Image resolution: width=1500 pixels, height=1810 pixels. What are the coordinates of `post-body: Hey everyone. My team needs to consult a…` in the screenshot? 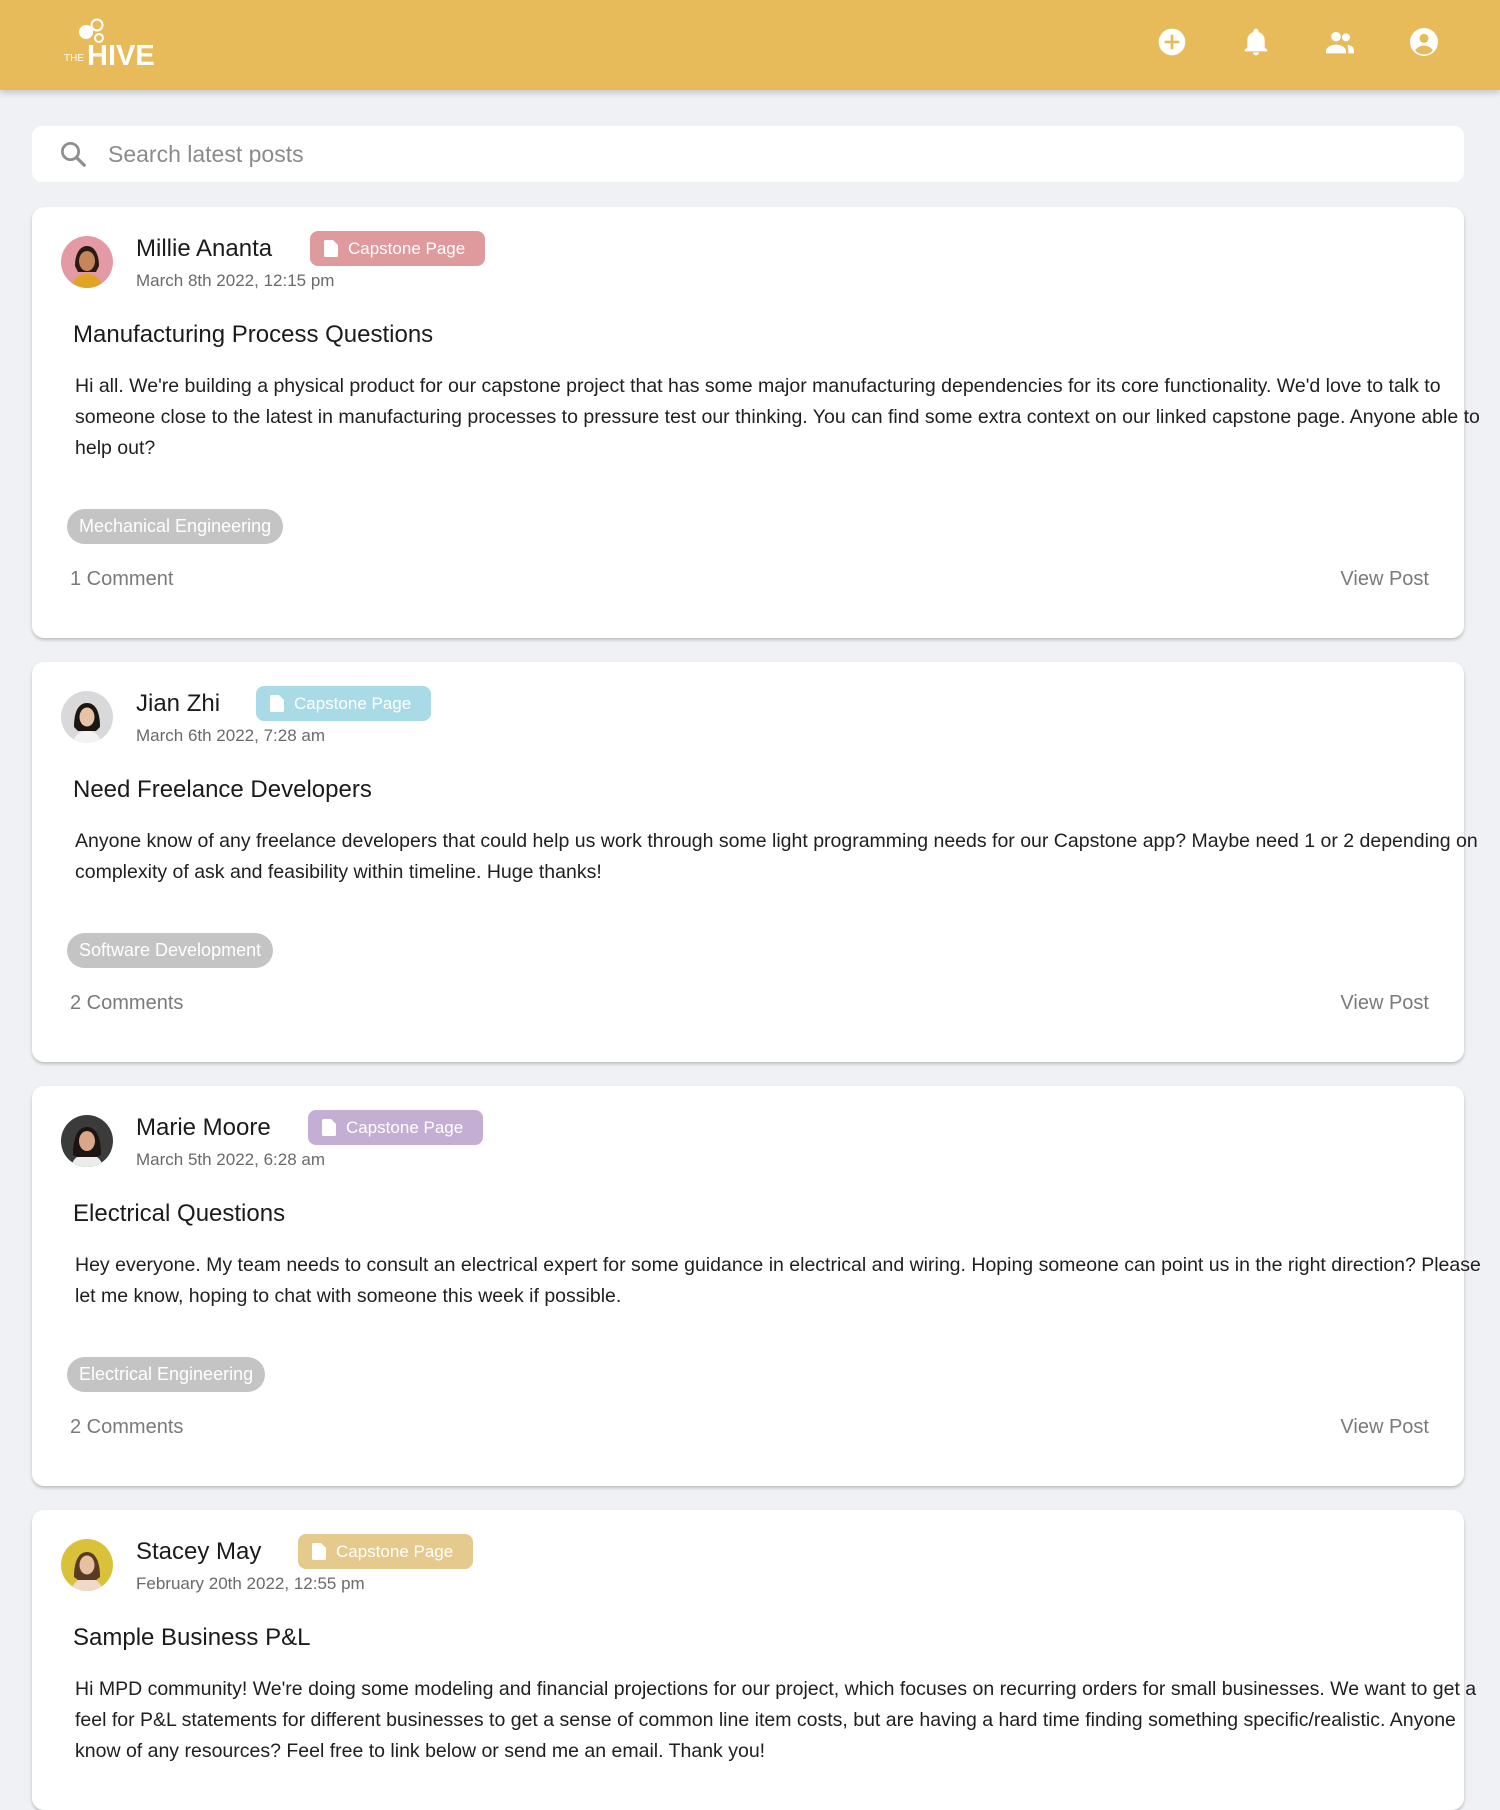 It's located at (778, 1280).